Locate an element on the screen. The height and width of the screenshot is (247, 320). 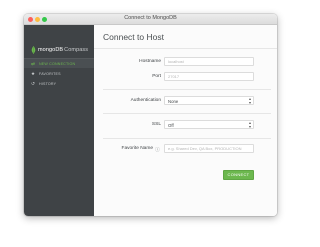
ssl-label: SSL is located at coordinates (156, 124).